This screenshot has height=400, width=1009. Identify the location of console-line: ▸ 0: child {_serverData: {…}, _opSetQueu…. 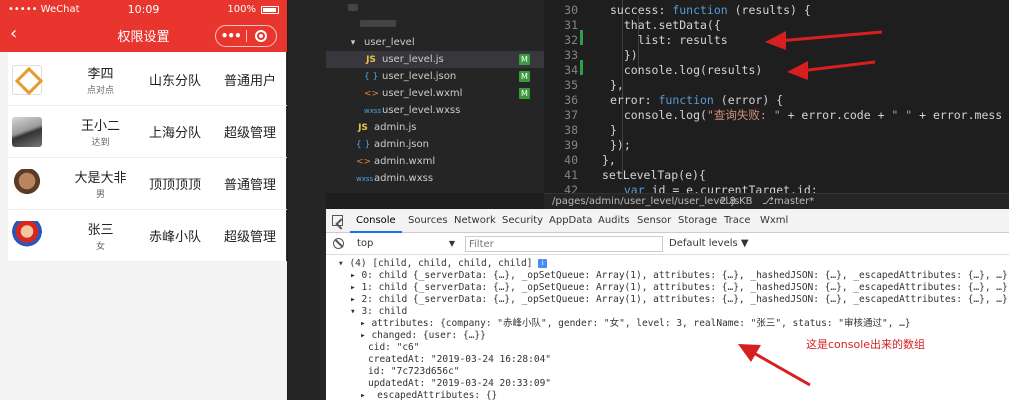
(679, 276).